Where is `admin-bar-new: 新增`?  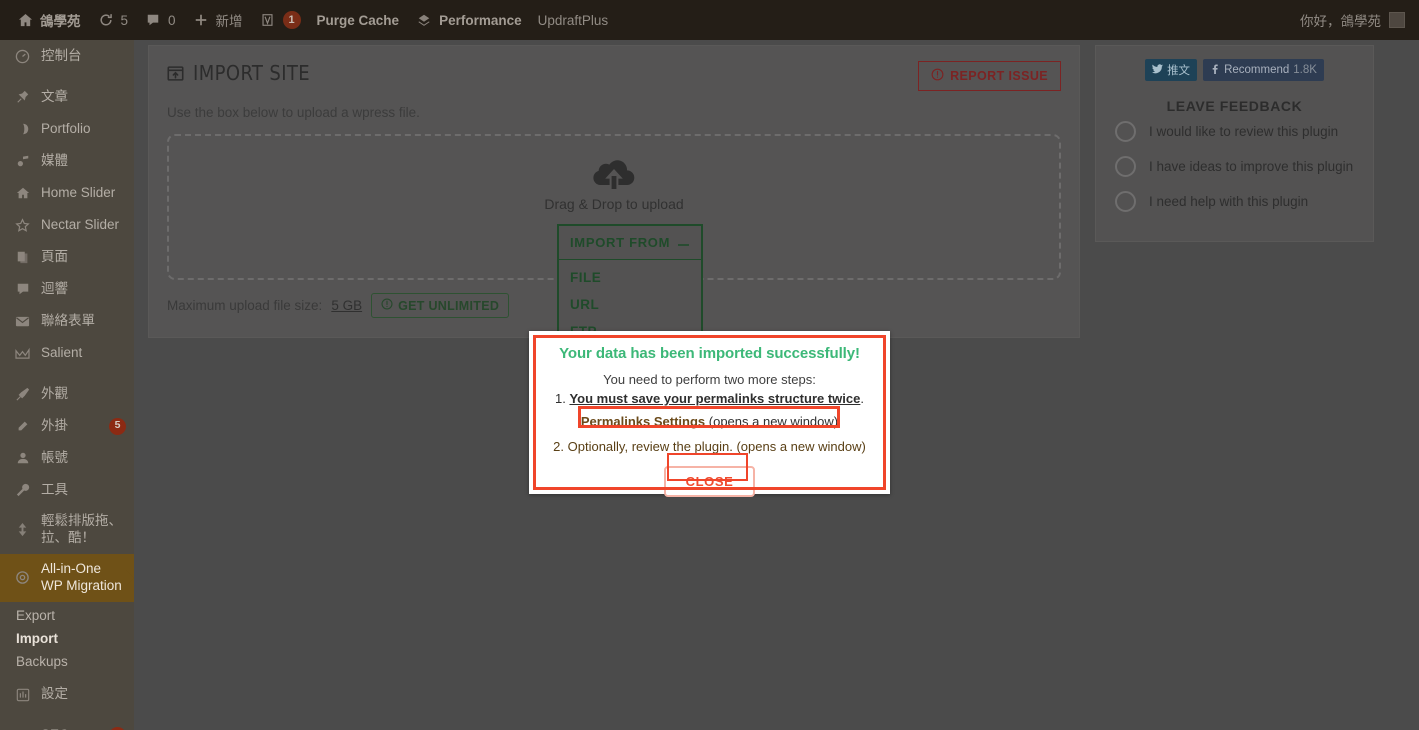
admin-bar-new: 新增 is located at coordinates (217, 20).